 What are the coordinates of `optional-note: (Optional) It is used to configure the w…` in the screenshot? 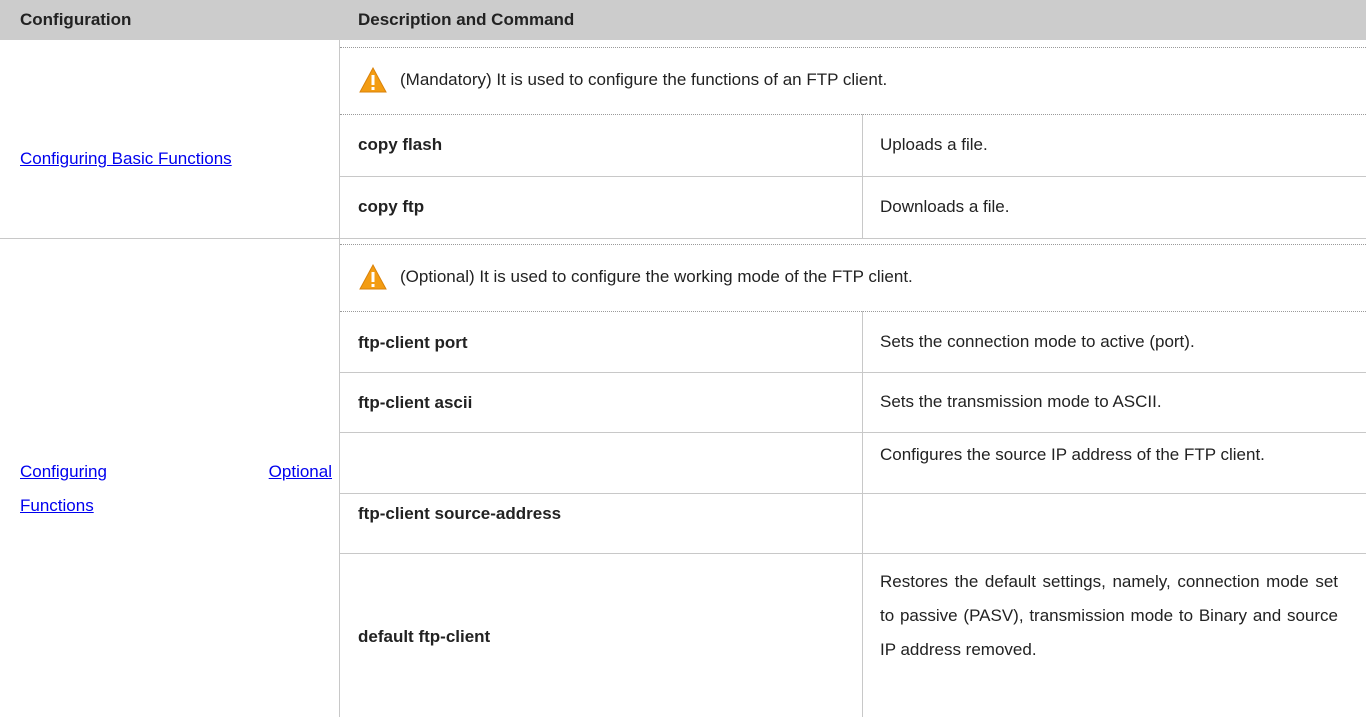 It's located at (656, 276).